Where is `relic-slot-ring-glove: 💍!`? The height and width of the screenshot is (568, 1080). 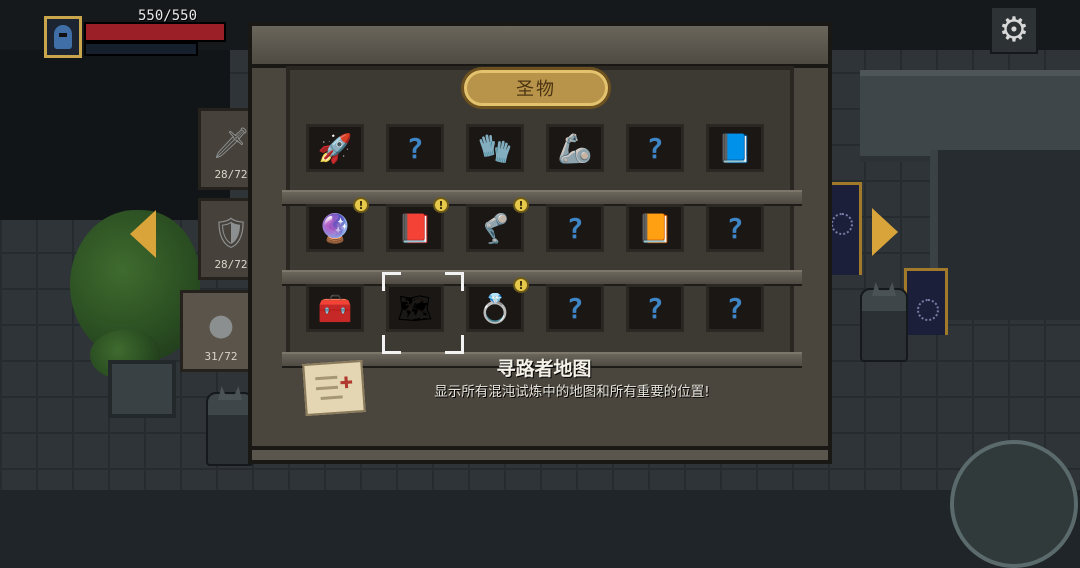
relic-slot-ring-glove: 💍! is located at coordinates (497, 304).